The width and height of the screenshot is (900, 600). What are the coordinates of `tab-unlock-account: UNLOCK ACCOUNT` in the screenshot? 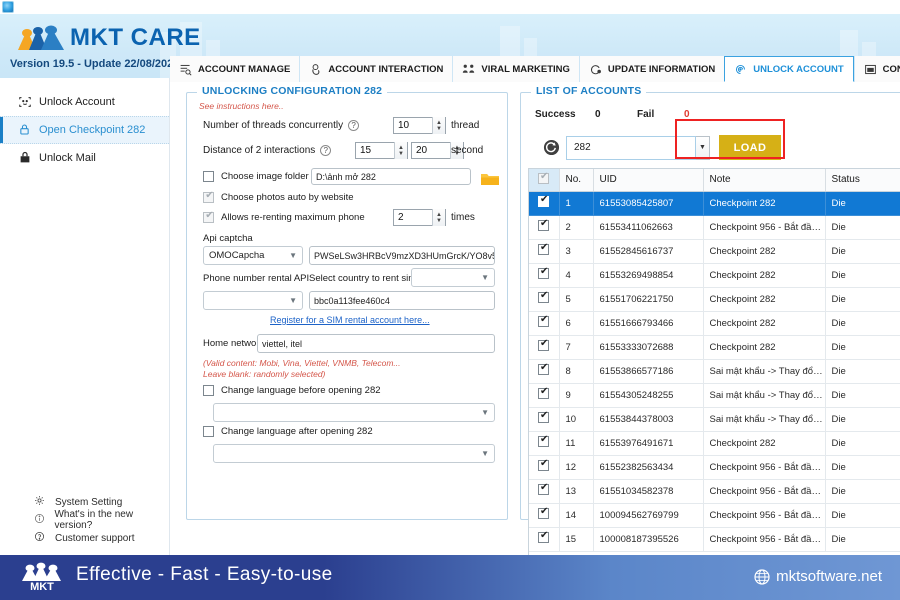 It's located at (789, 69).